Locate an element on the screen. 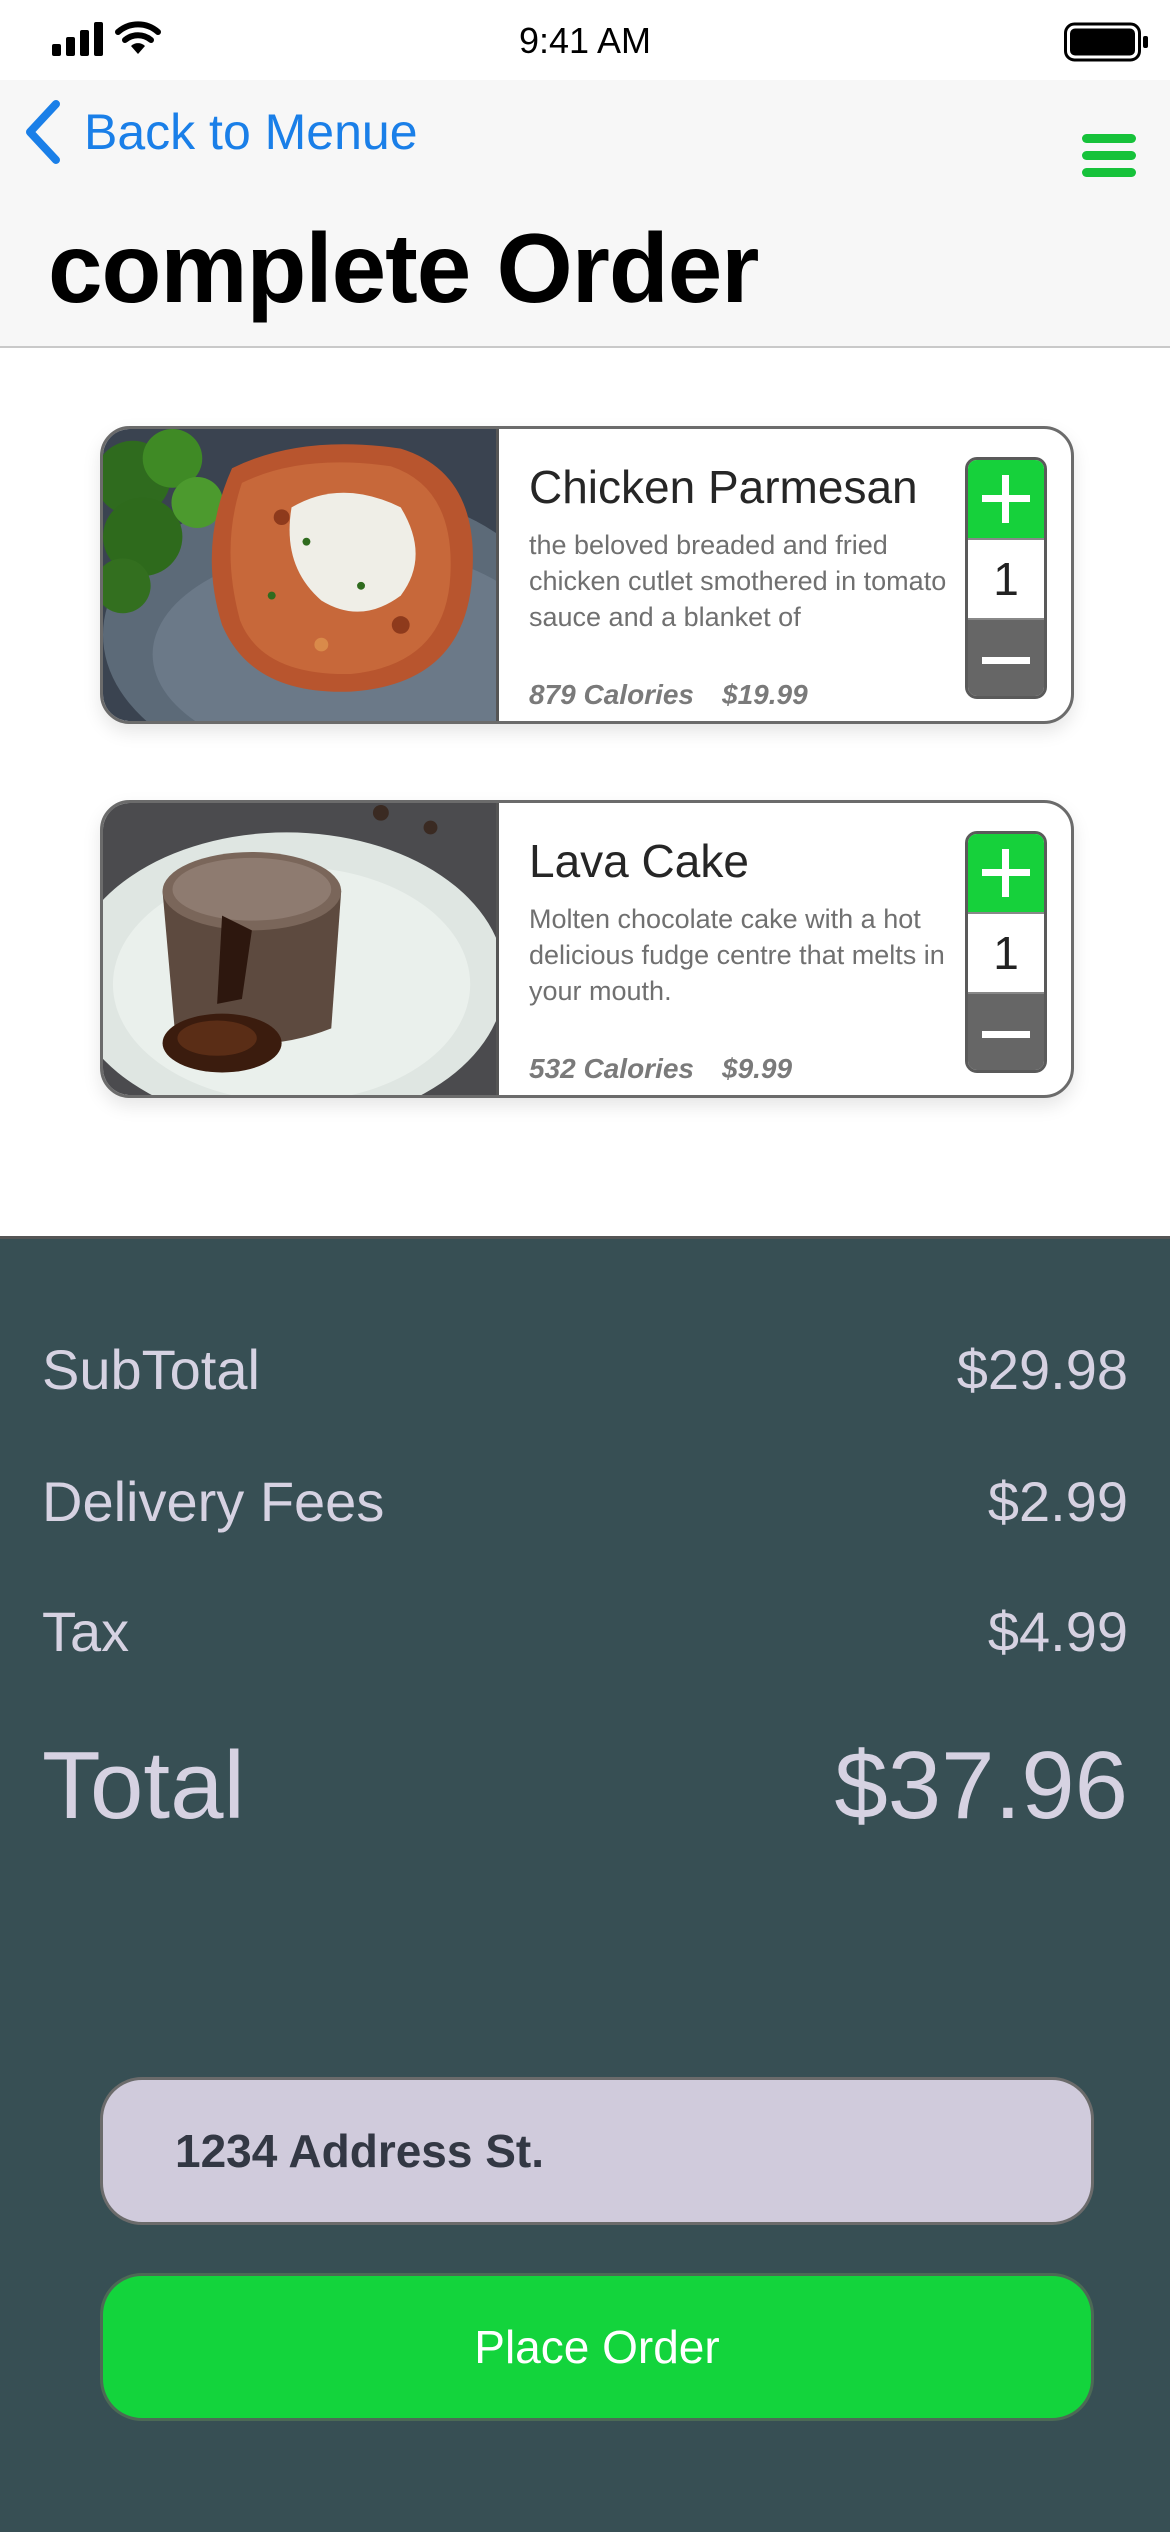 The width and height of the screenshot is (1170, 2532). back-to-menu-button: Back to Menue is located at coordinates (220, 132).